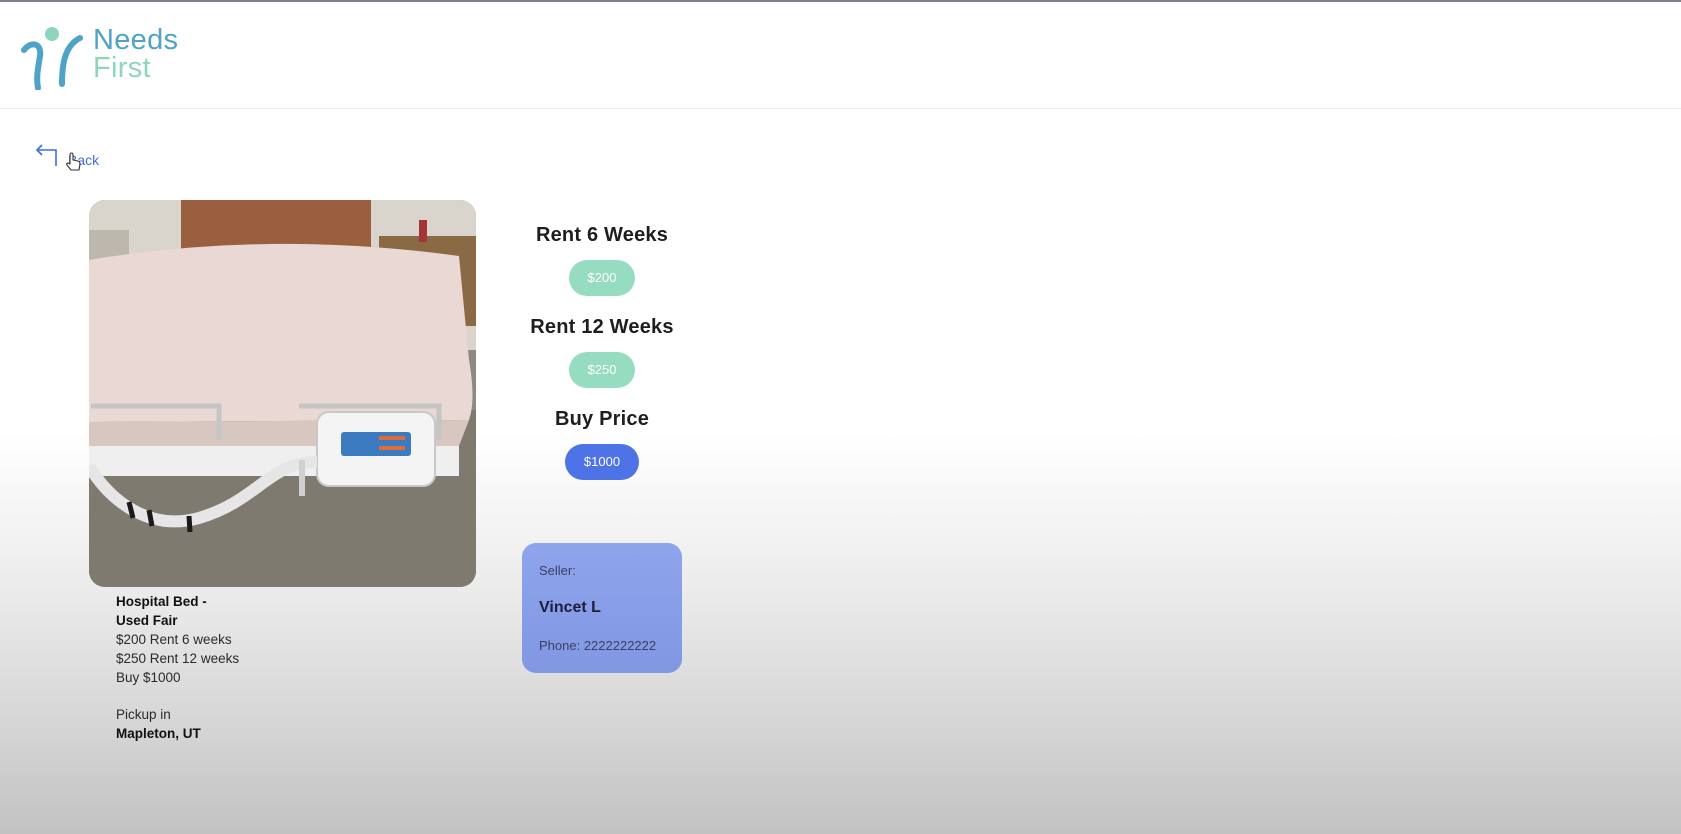 The width and height of the screenshot is (1681, 834). What do you see at coordinates (602, 370) in the screenshot?
I see `rent12-price-button: $250` at bounding box center [602, 370].